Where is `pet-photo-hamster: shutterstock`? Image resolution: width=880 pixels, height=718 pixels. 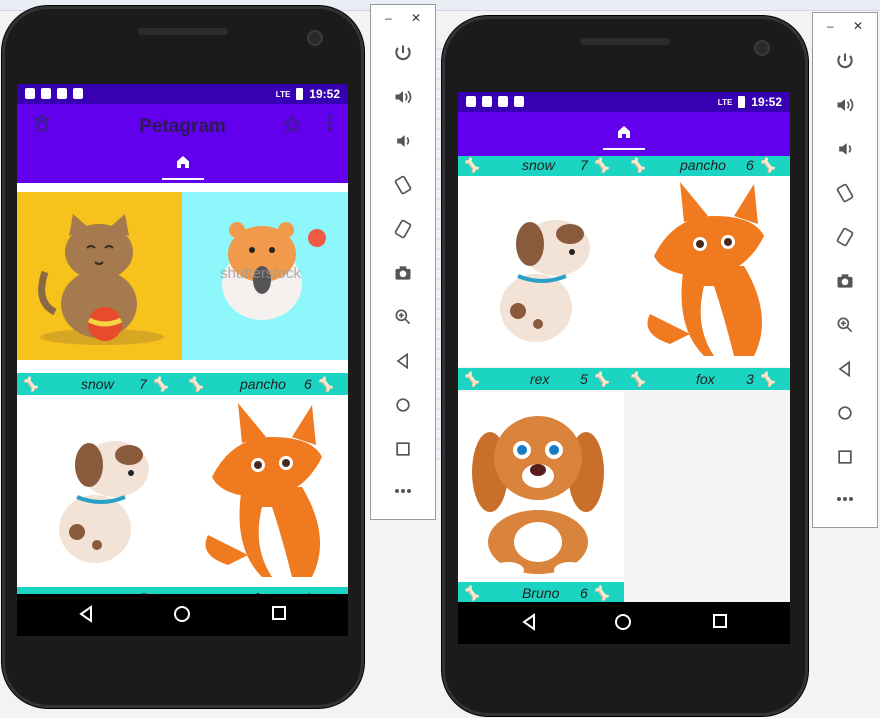 pet-photo-hamster: shutterstock is located at coordinates (265, 276).